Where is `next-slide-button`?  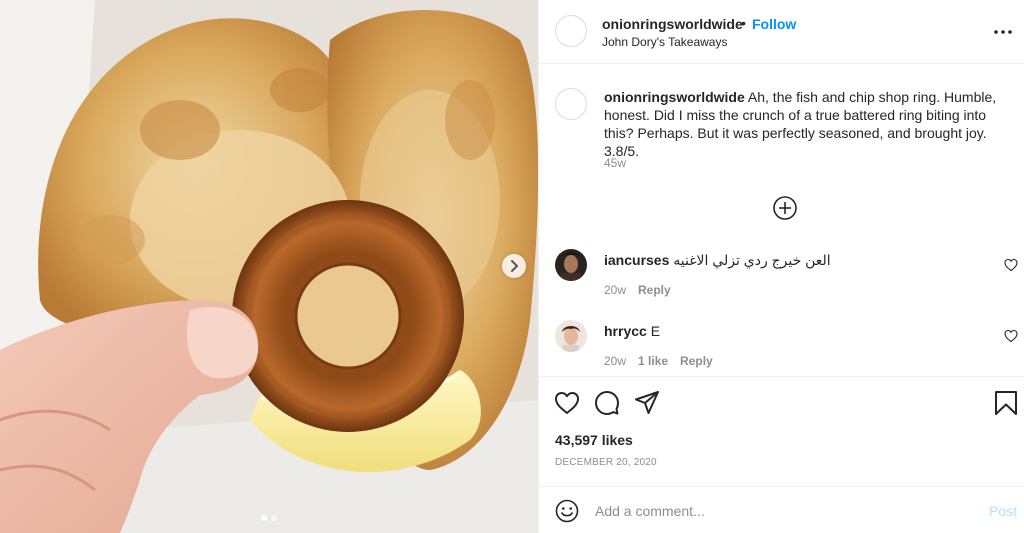 next-slide-button is located at coordinates (514, 266).